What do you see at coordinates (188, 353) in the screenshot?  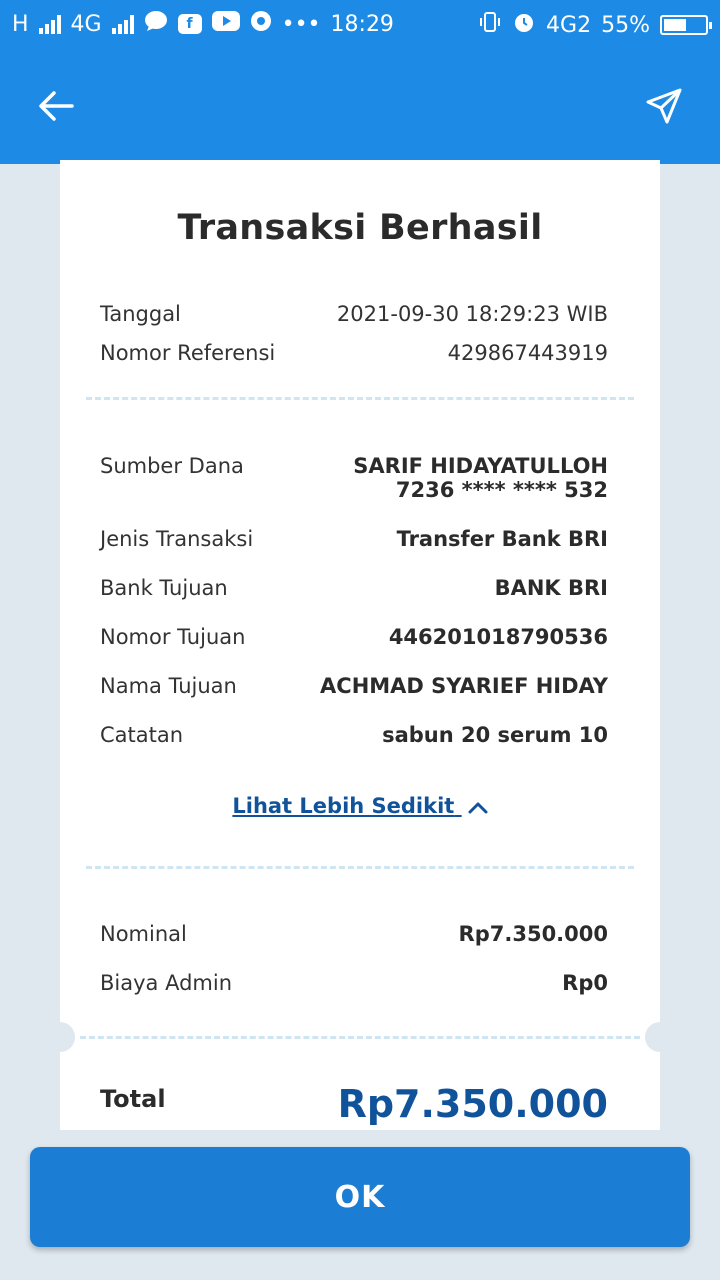 I see `referensi-label: Nomor Referensi` at bounding box center [188, 353].